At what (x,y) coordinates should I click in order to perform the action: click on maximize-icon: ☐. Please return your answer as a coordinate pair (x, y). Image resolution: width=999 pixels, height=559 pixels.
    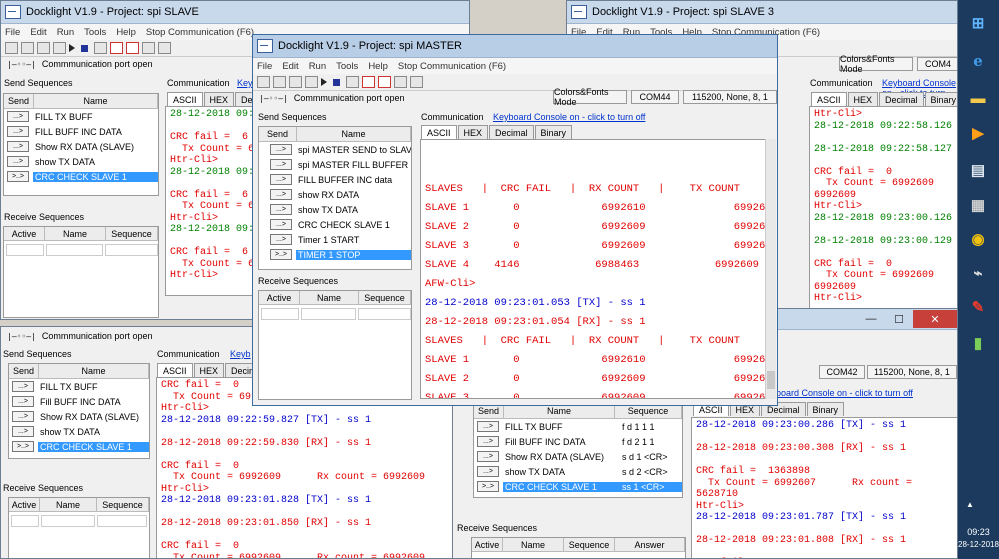
    Looking at the image, I should click on (899, 319).